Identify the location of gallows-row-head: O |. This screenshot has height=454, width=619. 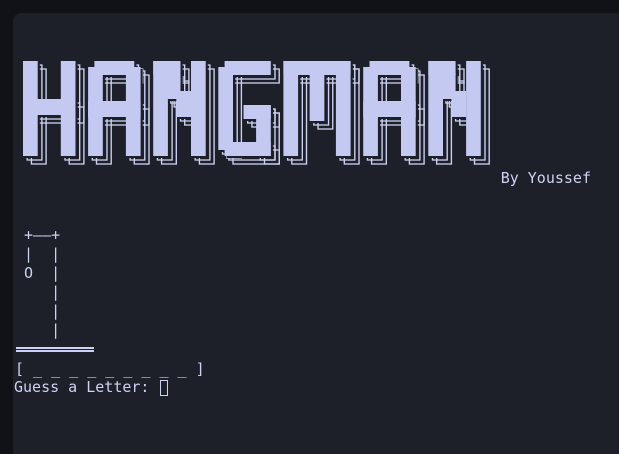
(38, 273).